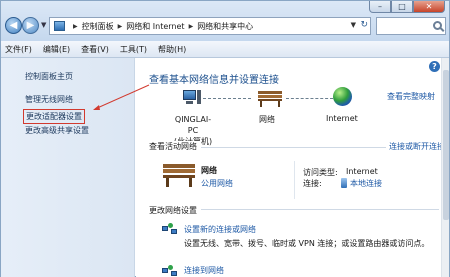  What do you see at coordinates (342, 118) in the screenshot?
I see `internet-label: Internet` at bounding box center [342, 118].